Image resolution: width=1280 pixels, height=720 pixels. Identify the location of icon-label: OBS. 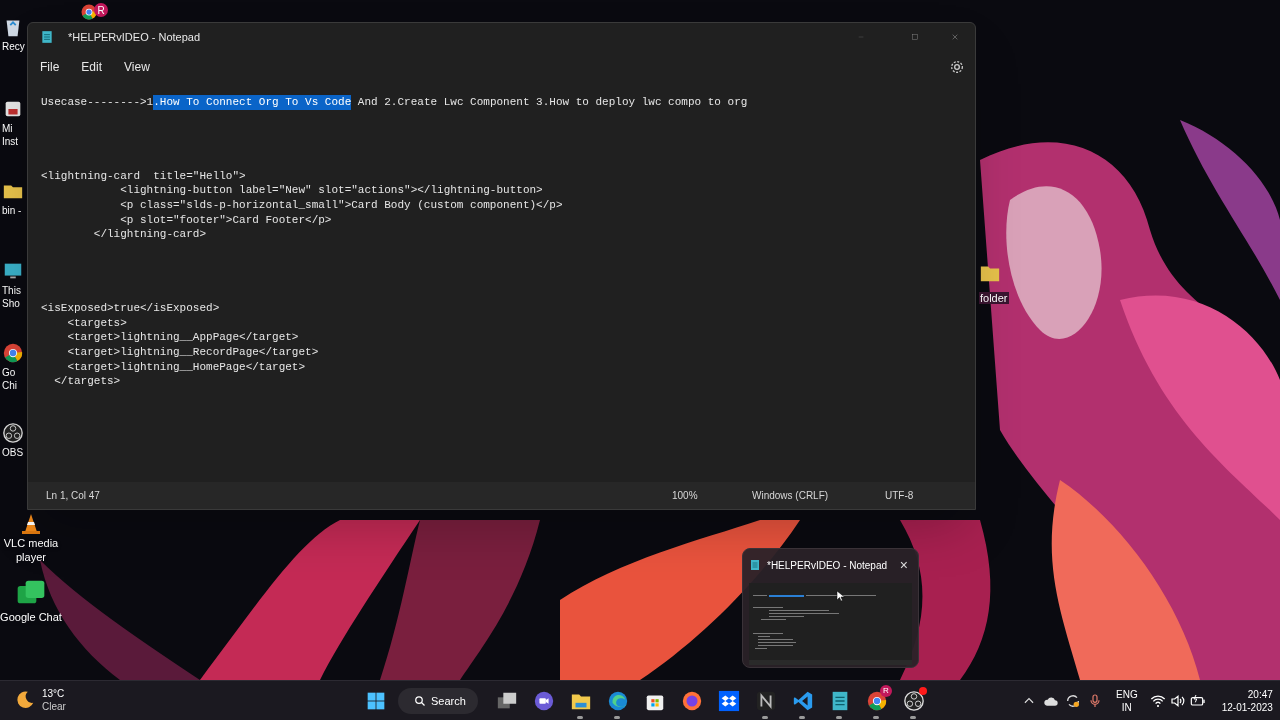
(12, 452).